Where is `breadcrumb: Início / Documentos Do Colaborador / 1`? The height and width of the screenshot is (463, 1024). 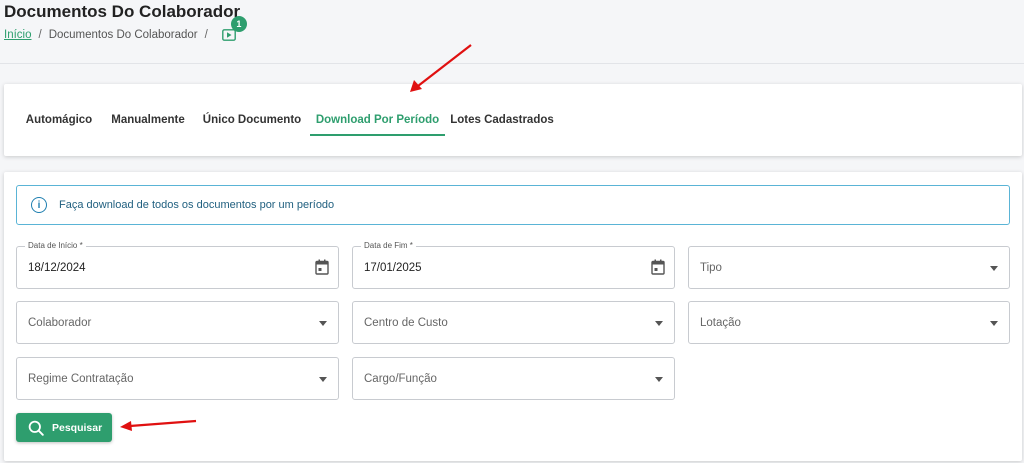
breadcrumb: Início / Documentos Do Colaborador / 1 is located at coordinates (125, 29).